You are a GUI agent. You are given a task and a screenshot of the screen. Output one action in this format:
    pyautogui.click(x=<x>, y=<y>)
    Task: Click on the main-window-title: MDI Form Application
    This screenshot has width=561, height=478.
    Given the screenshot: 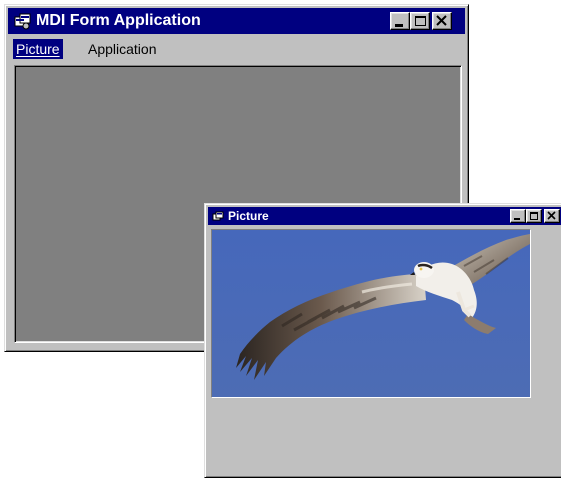 What is the action you would take?
    pyautogui.click(x=118, y=20)
    